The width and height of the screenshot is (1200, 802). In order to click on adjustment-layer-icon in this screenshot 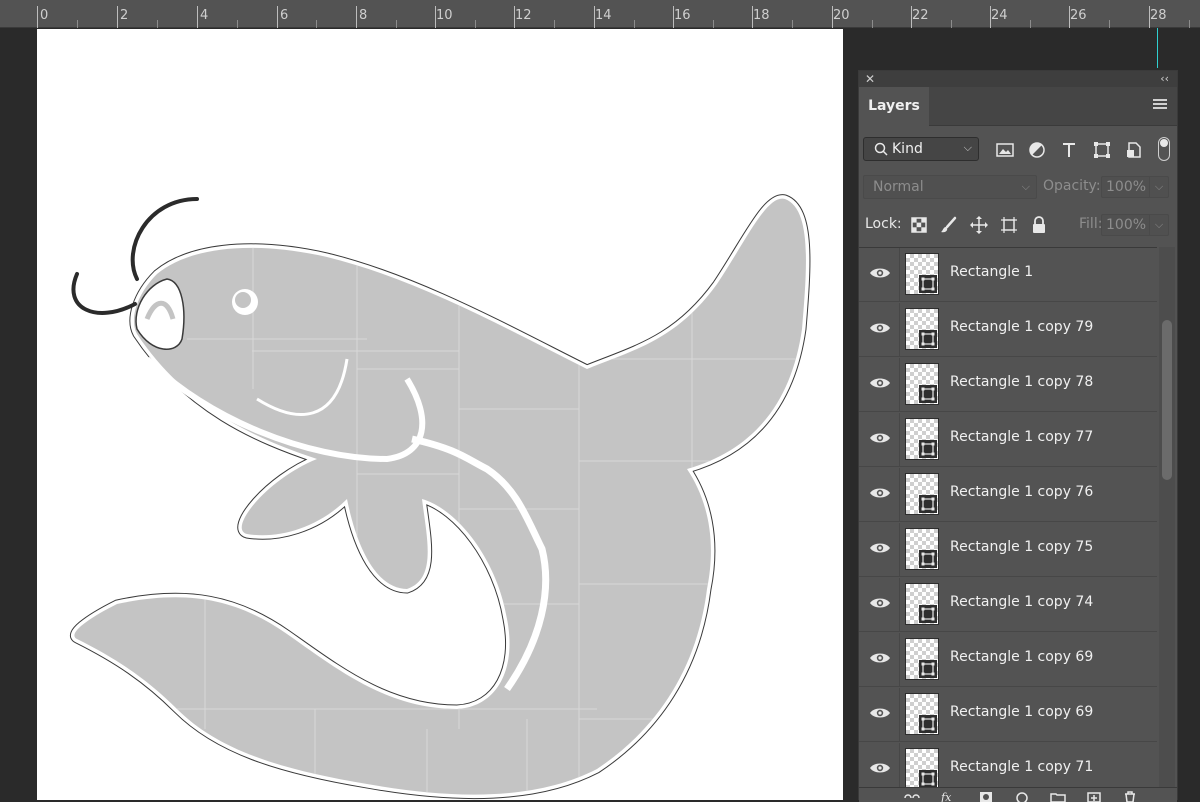, I will do `click(1022, 796)`.